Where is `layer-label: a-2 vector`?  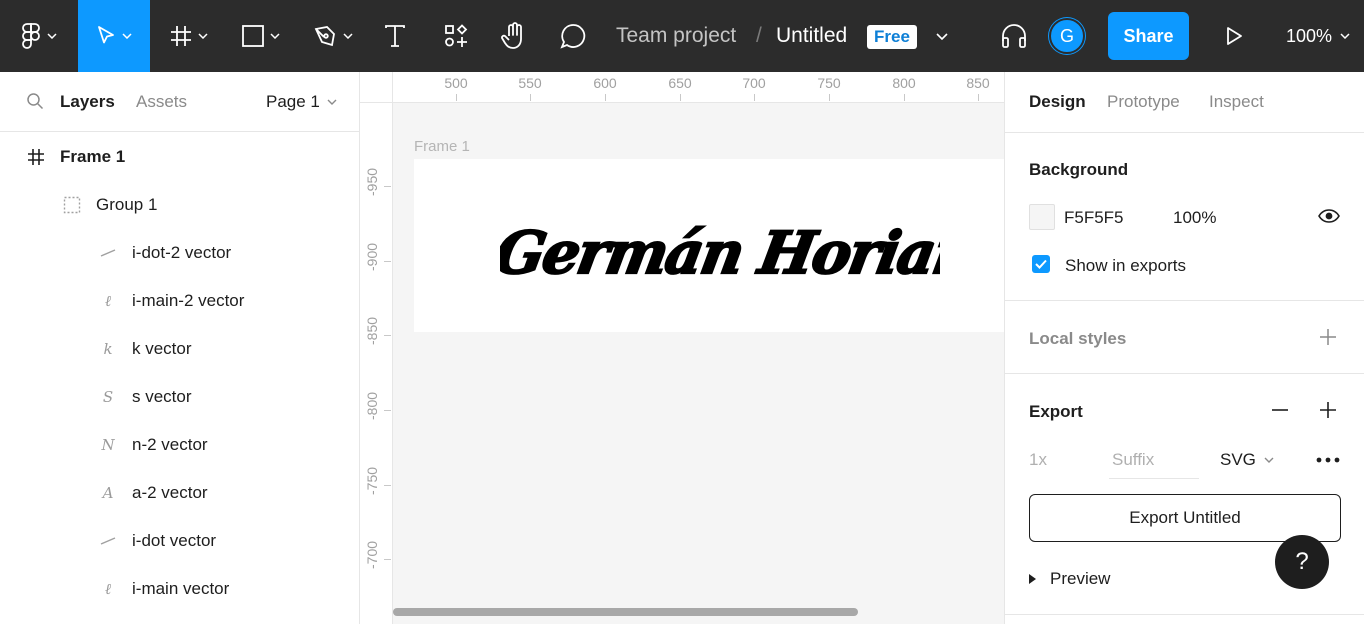
layer-label: a-2 vector is located at coordinates (170, 492).